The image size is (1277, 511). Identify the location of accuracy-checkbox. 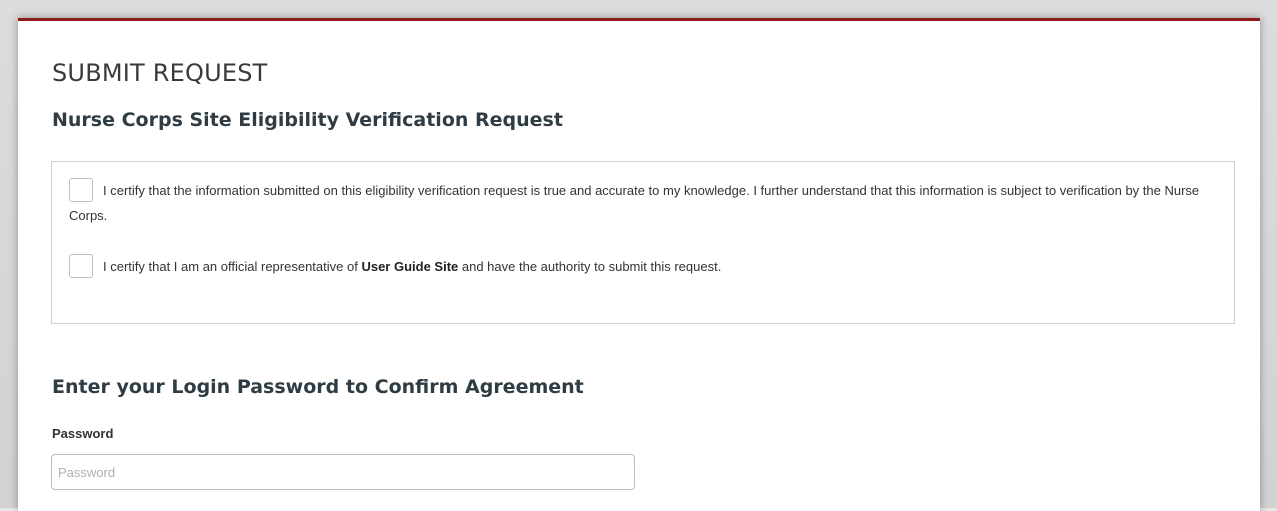
(81, 189).